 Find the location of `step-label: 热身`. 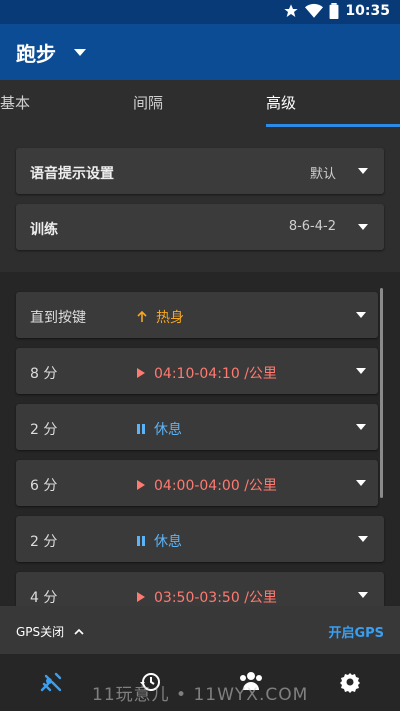

step-label: 热身 is located at coordinates (170, 318).